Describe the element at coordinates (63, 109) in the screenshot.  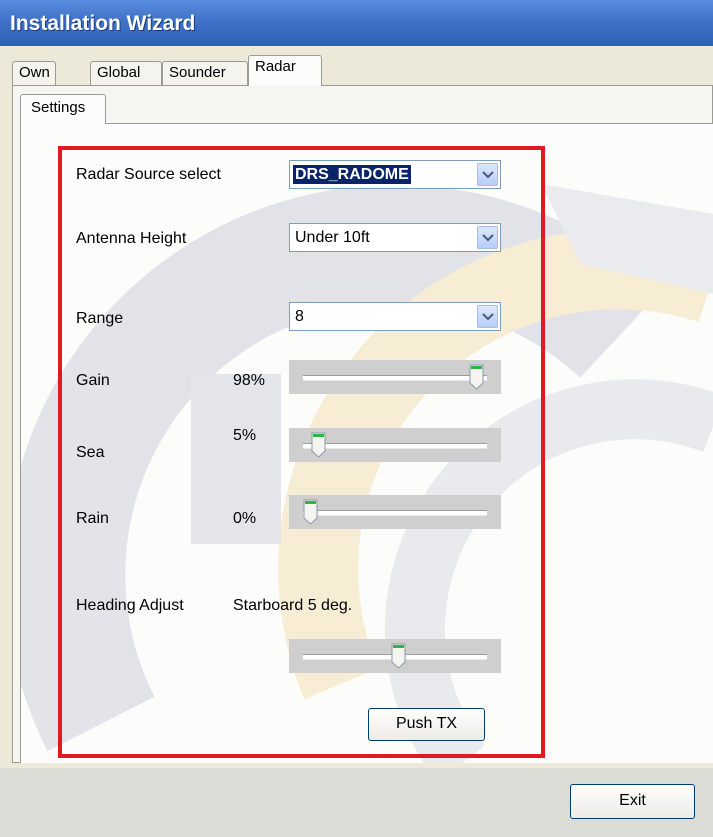
I see `tab-settings: Settings` at that location.